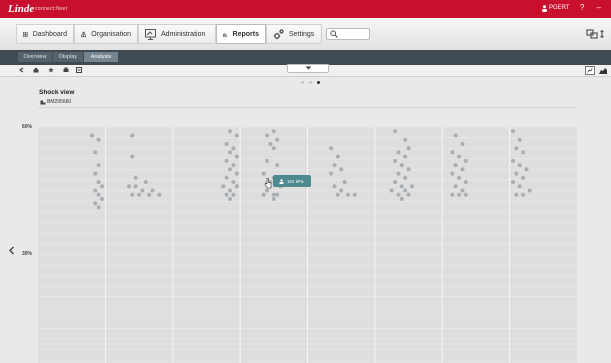 This screenshot has width=611, height=363. Describe the element at coordinates (101, 57) in the screenshot. I see `breadcrumb-analysis: Analysis` at that location.